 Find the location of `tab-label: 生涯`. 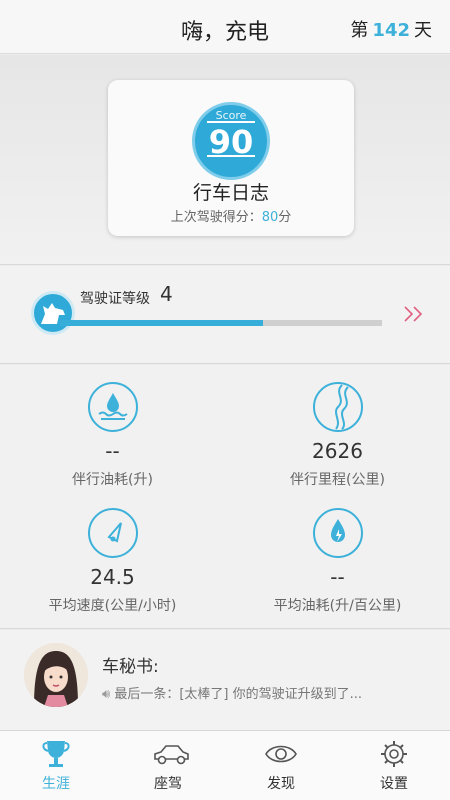

tab-label: 生涯 is located at coordinates (56, 784).